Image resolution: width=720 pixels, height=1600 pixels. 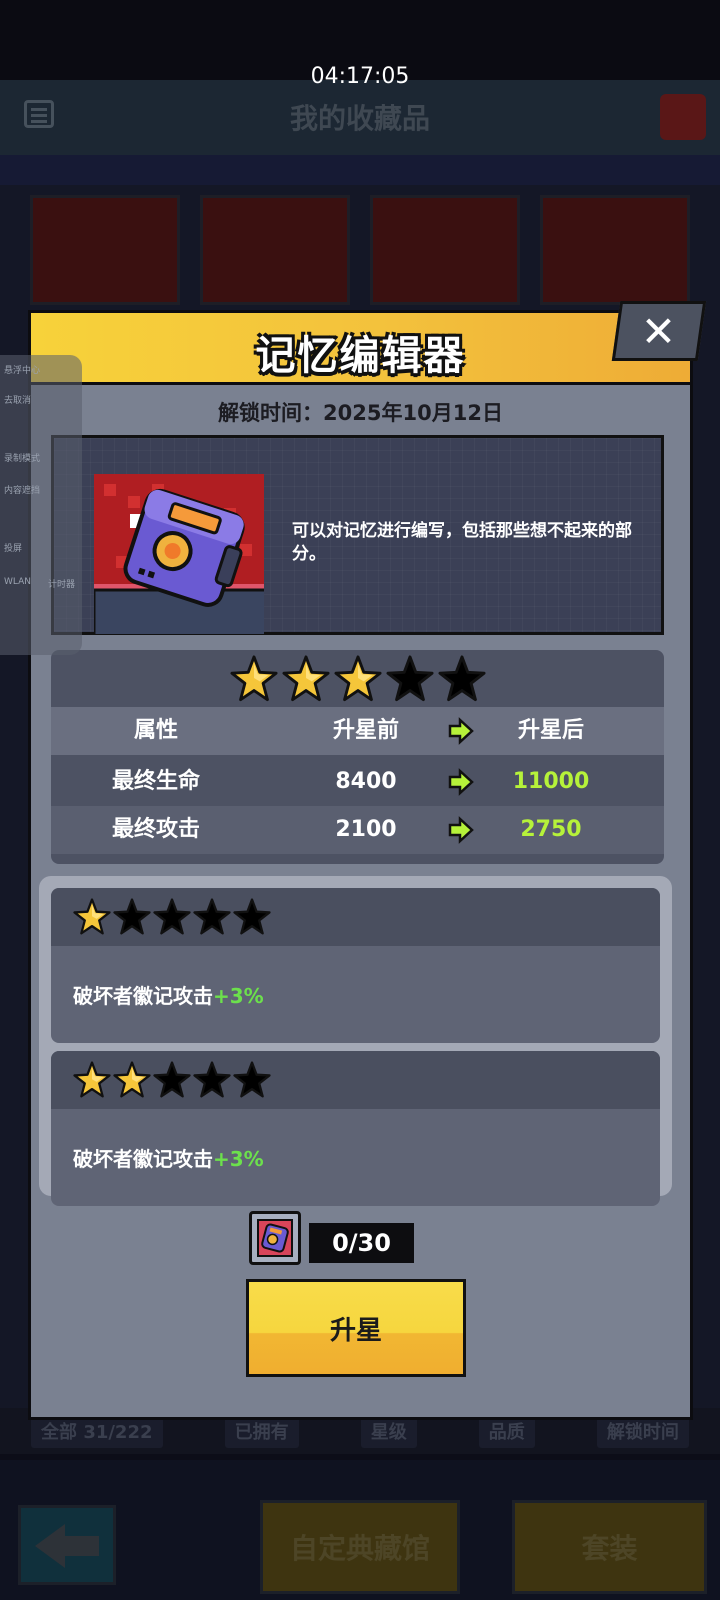 What do you see at coordinates (155, 730) in the screenshot?
I see `header-attribute: 属性` at bounding box center [155, 730].